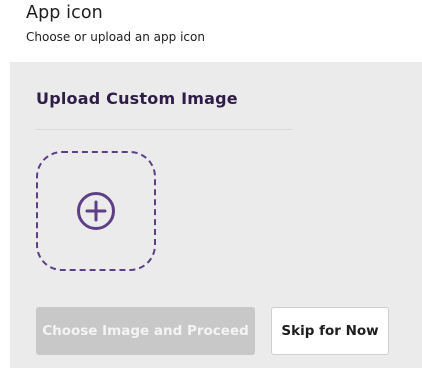 This screenshot has height=368, width=422. Describe the element at coordinates (64, 13) in the screenshot. I see `page-title: App icon` at that location.